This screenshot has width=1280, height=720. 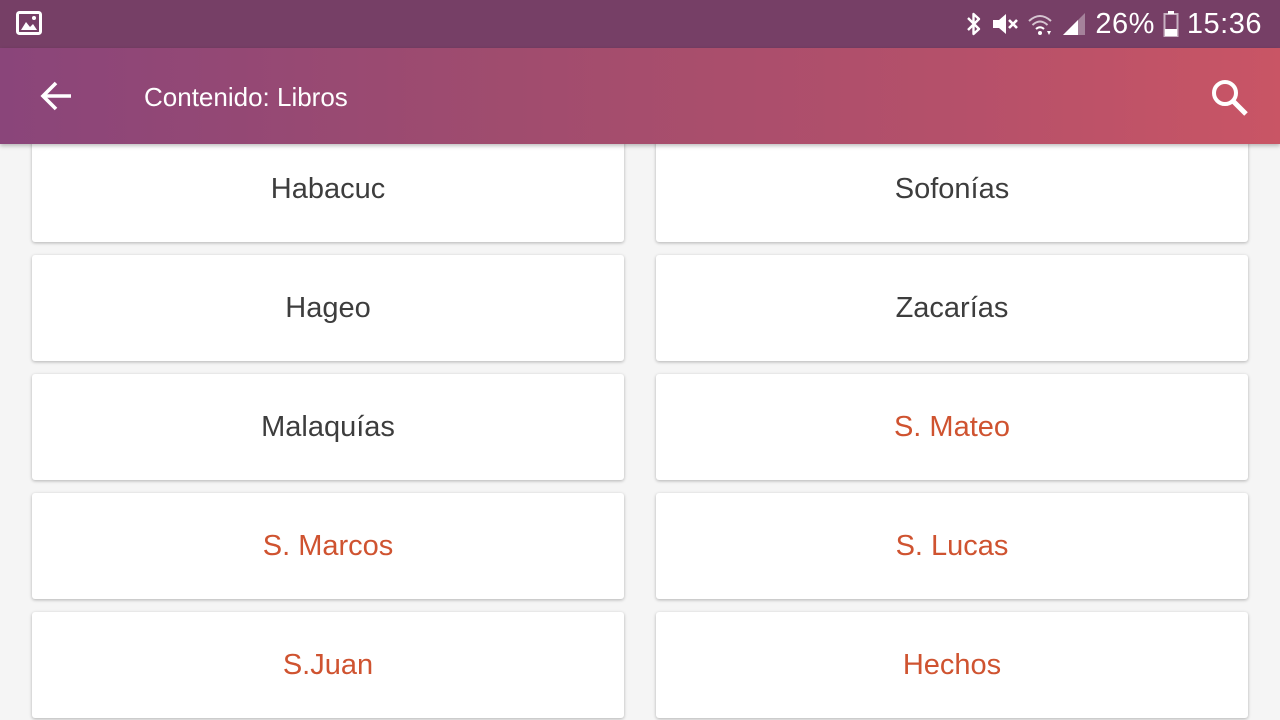 What do you see at coordinates (974, 24) in the screenshot?
I see `bluetooth-icon` at bounding box center [974, 24].